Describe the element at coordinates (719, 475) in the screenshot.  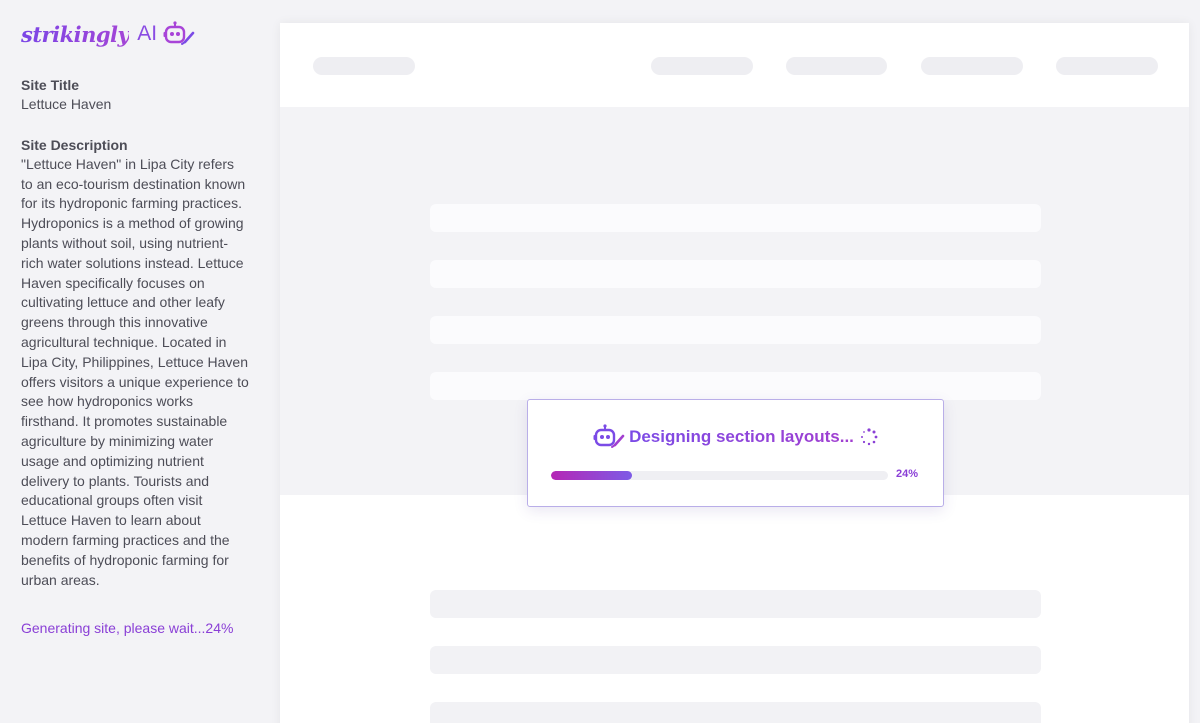
I see `progress-bar` at that location.